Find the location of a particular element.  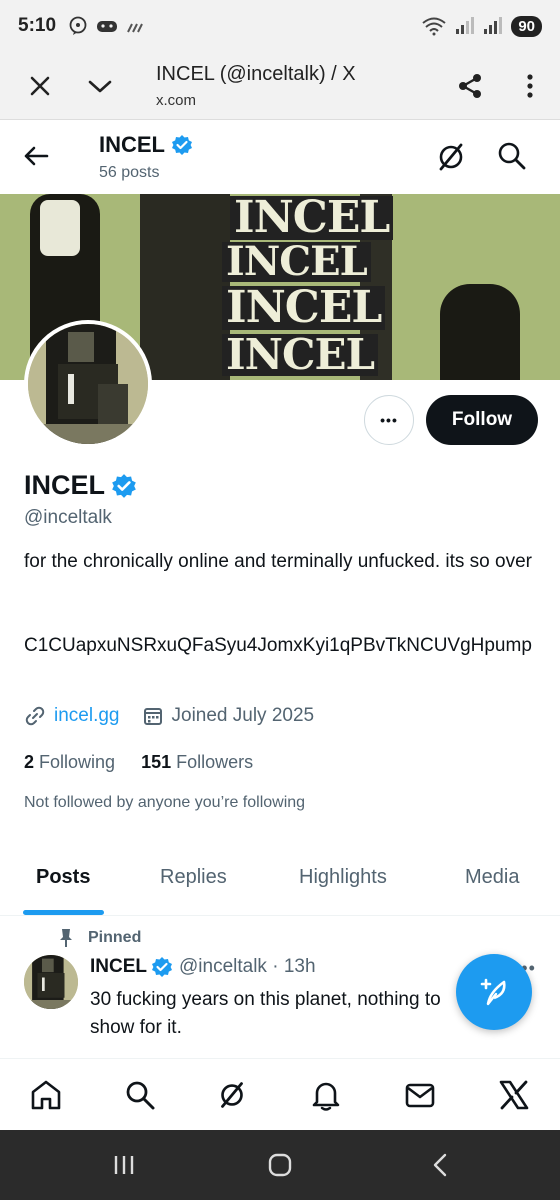

mail-icon is located at coordinates (420, 1095).